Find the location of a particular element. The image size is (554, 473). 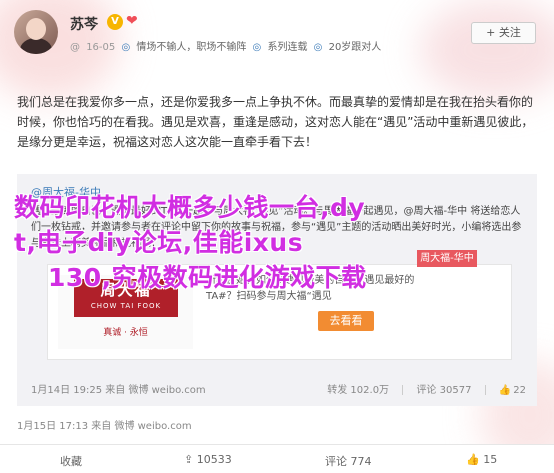

forward-button: ⇪ 10533 is located at coordinates (208, 459).